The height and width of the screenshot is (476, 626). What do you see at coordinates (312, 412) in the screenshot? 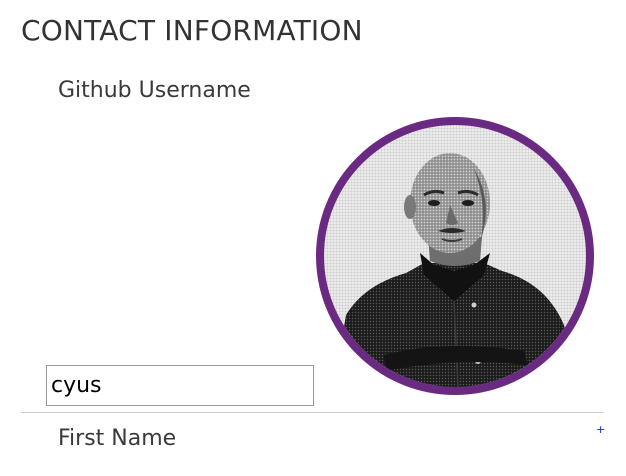
I see `field-divider` at bounding box center [312, 412].